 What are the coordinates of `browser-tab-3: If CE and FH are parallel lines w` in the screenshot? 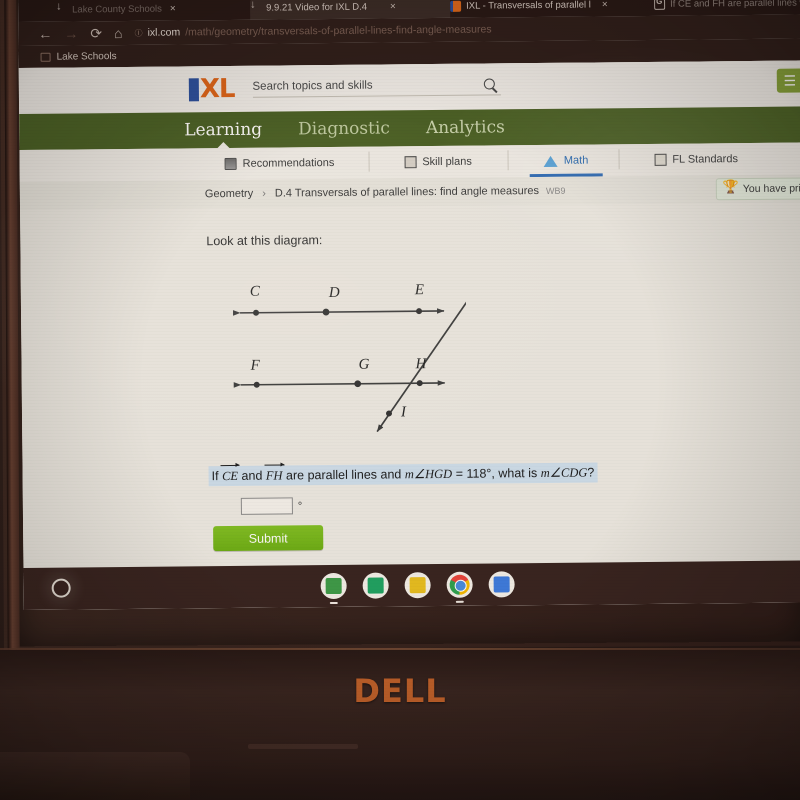 It's located at (727, 8).